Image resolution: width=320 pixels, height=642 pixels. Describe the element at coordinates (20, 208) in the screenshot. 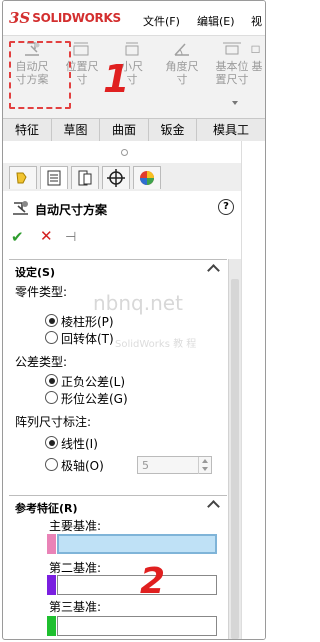

I see `auto-dimension-scheme-icon` at that location.